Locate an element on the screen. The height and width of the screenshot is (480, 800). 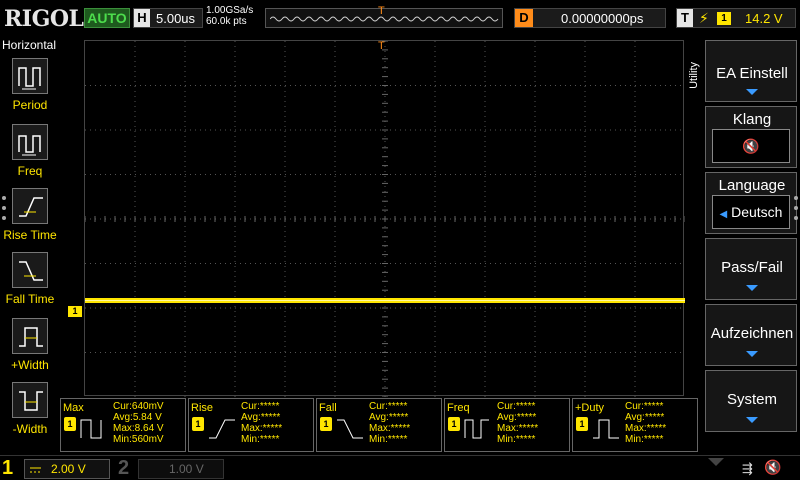
brand-logo: RIGOL is located at coordinates (44, 19).